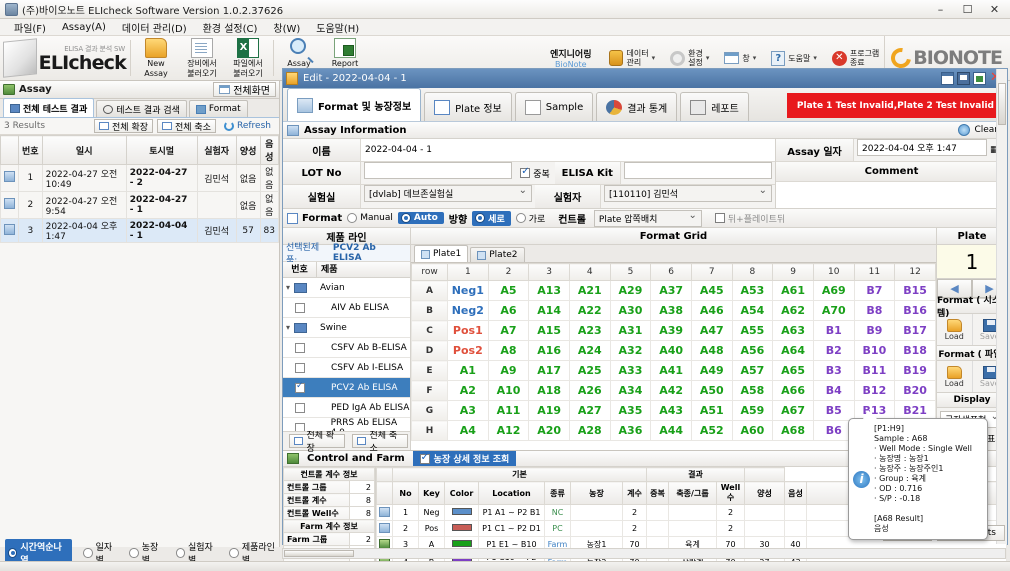 This screenshot has width=1010, height=571. Describe the element at coordinates (671, 310) in the screenshot. I see `well-cell: A38` at that location.